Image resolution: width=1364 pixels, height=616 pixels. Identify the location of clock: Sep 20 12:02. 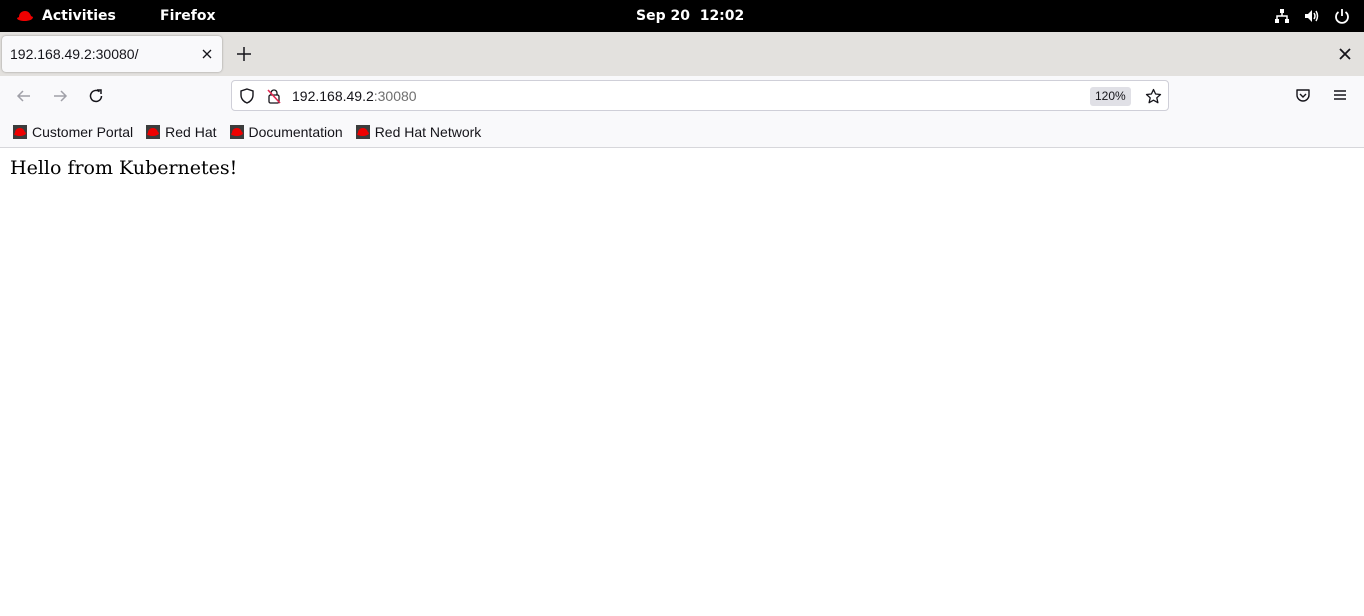
(690, 16).